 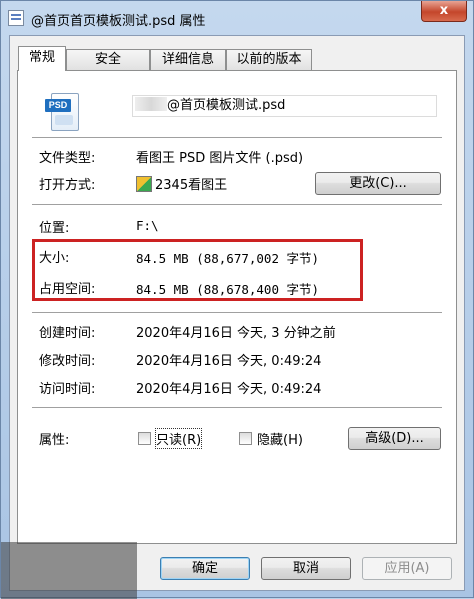 I want to click on modified-label: 修改时间:, so click(x=67, y=361).